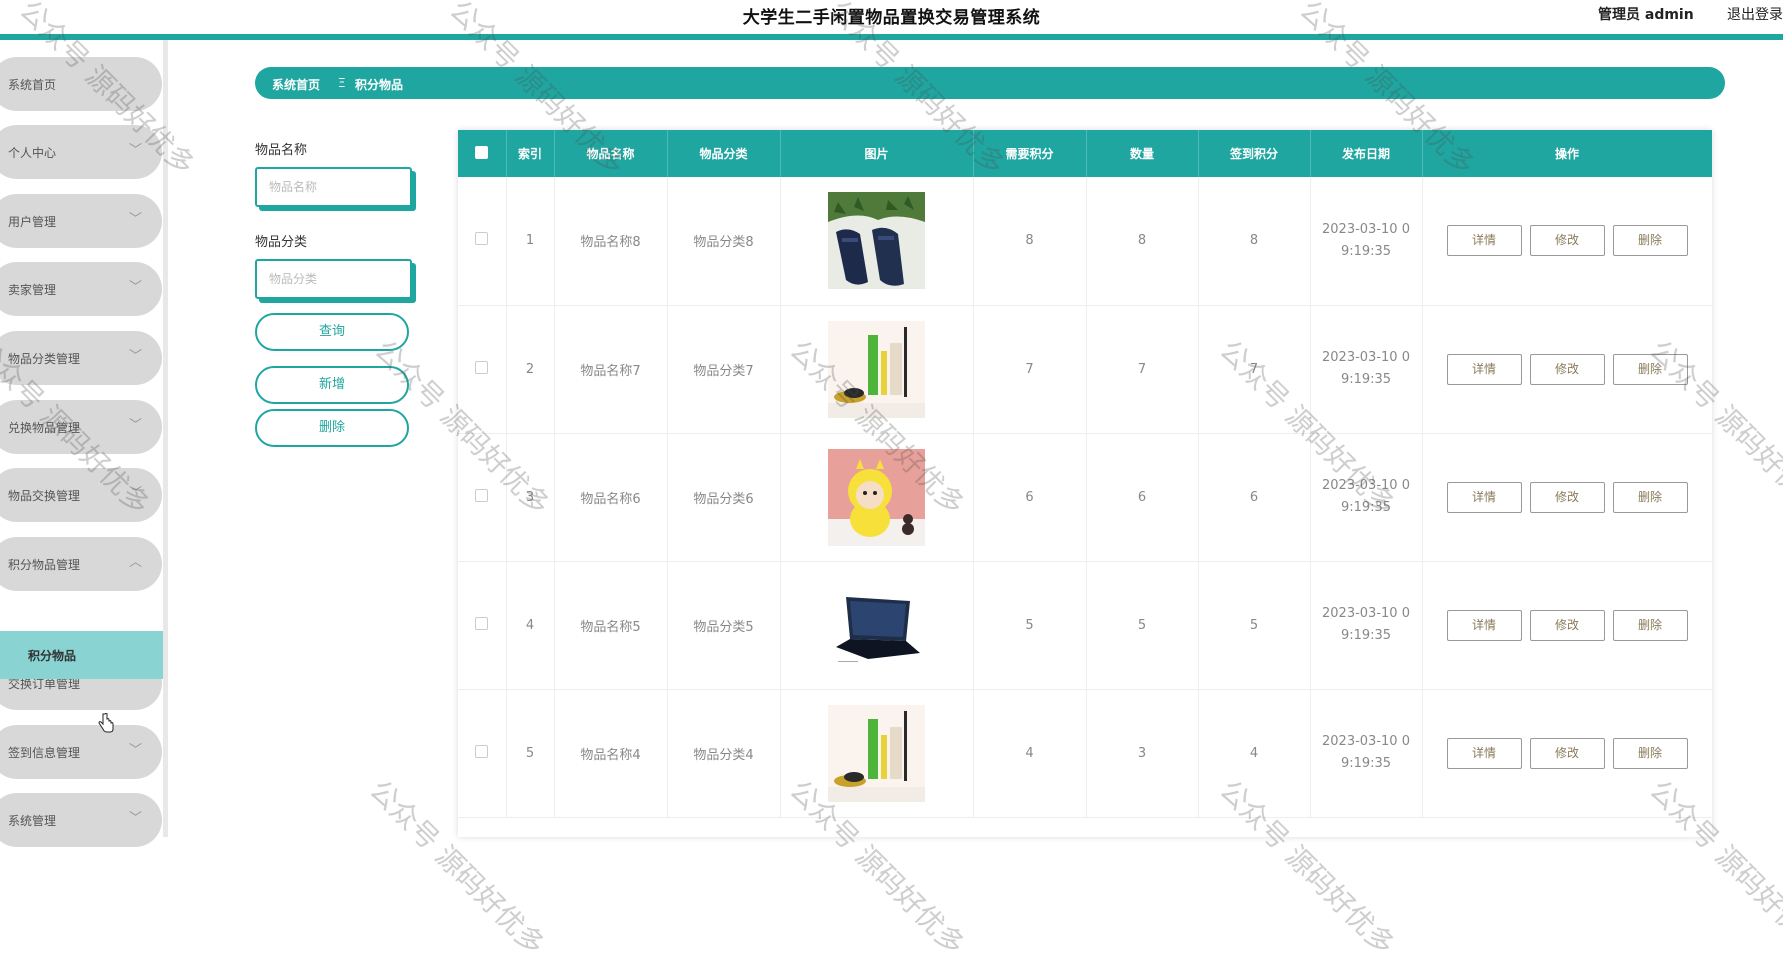 This screenshot has width=1783, height=963. What do you see at coordinates (482, 153) in the screenshot?
I see `select-all-checkbox` at bounding box center [482, 153].